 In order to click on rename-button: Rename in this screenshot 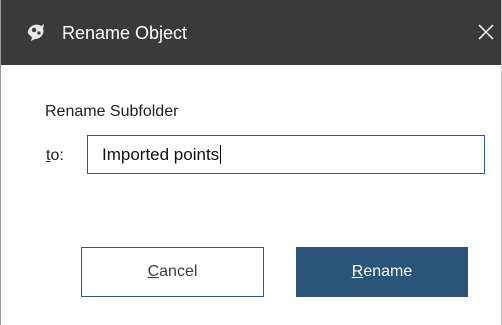, I will do `click(382, 272)`.